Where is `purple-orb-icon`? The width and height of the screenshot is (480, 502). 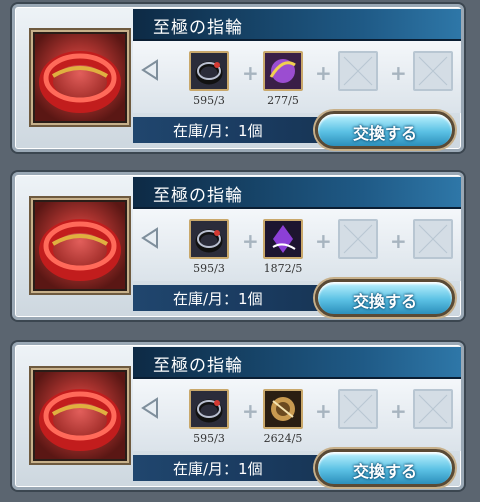 purple-orb-icon is located at coordinates (283, 71).